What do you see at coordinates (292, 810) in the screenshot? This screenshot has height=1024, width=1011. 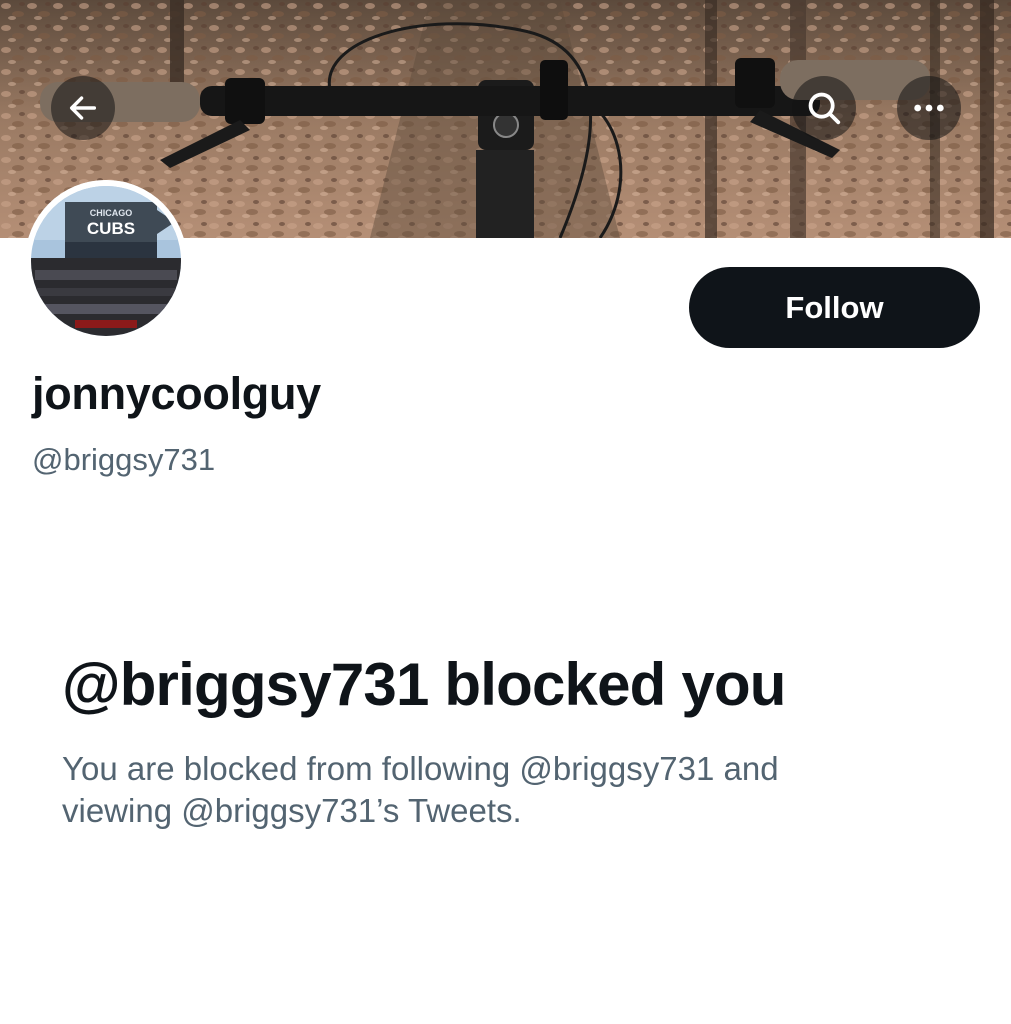 I see `blocked-description-line: viewing @briggsy731’s Tweets.` at bounding box center [292, 810].